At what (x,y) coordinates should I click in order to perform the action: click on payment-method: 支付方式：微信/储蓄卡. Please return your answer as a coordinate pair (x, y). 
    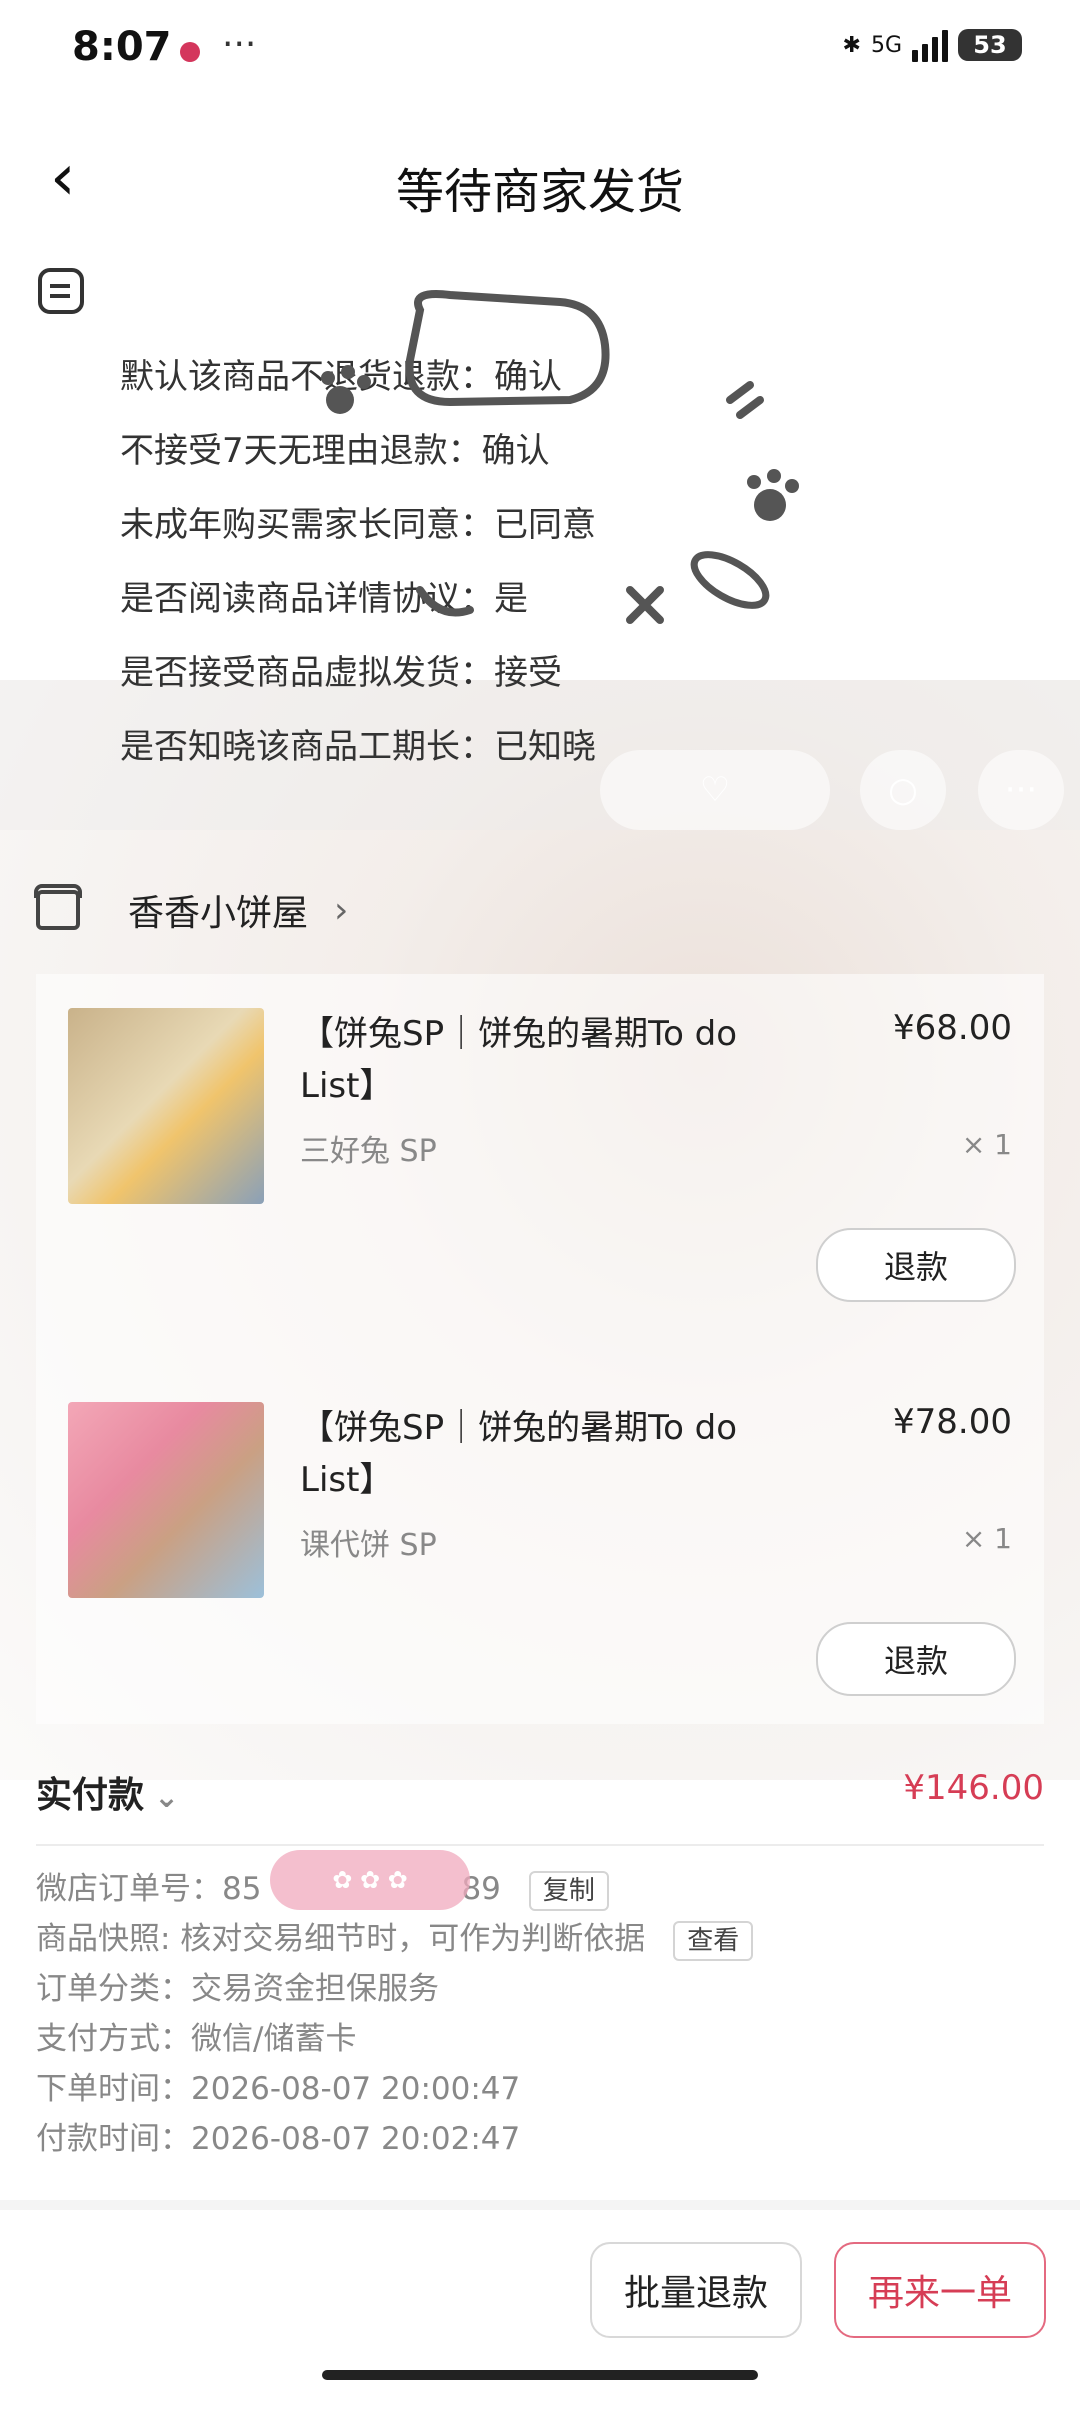
    Looking at the image, I should click on (196, 2039).